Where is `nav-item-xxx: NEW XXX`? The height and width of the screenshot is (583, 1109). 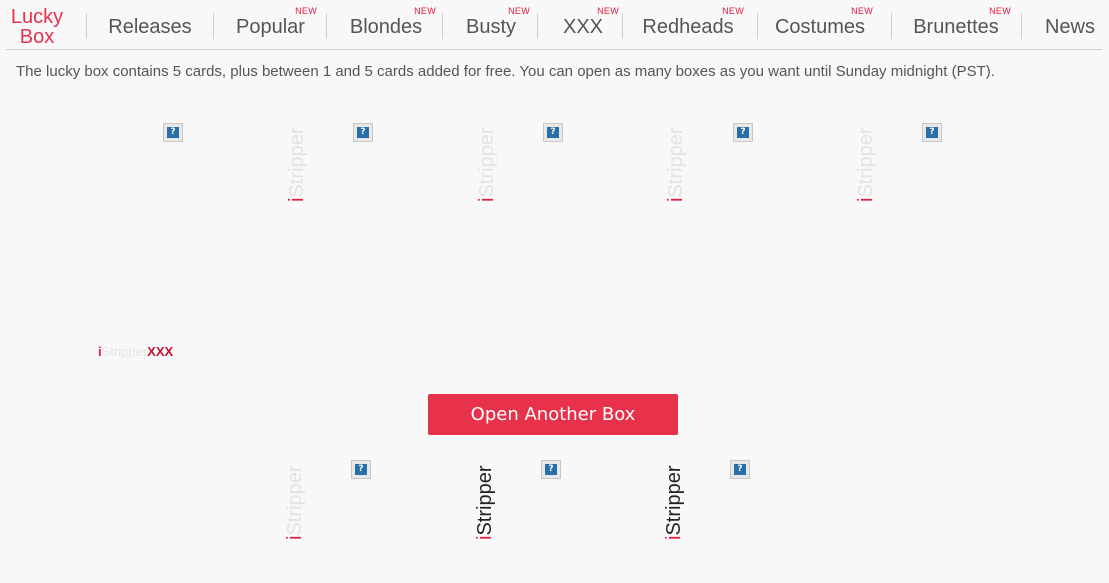
nav-item-xxx: NEW XXX is located at coordinates (583, 25).